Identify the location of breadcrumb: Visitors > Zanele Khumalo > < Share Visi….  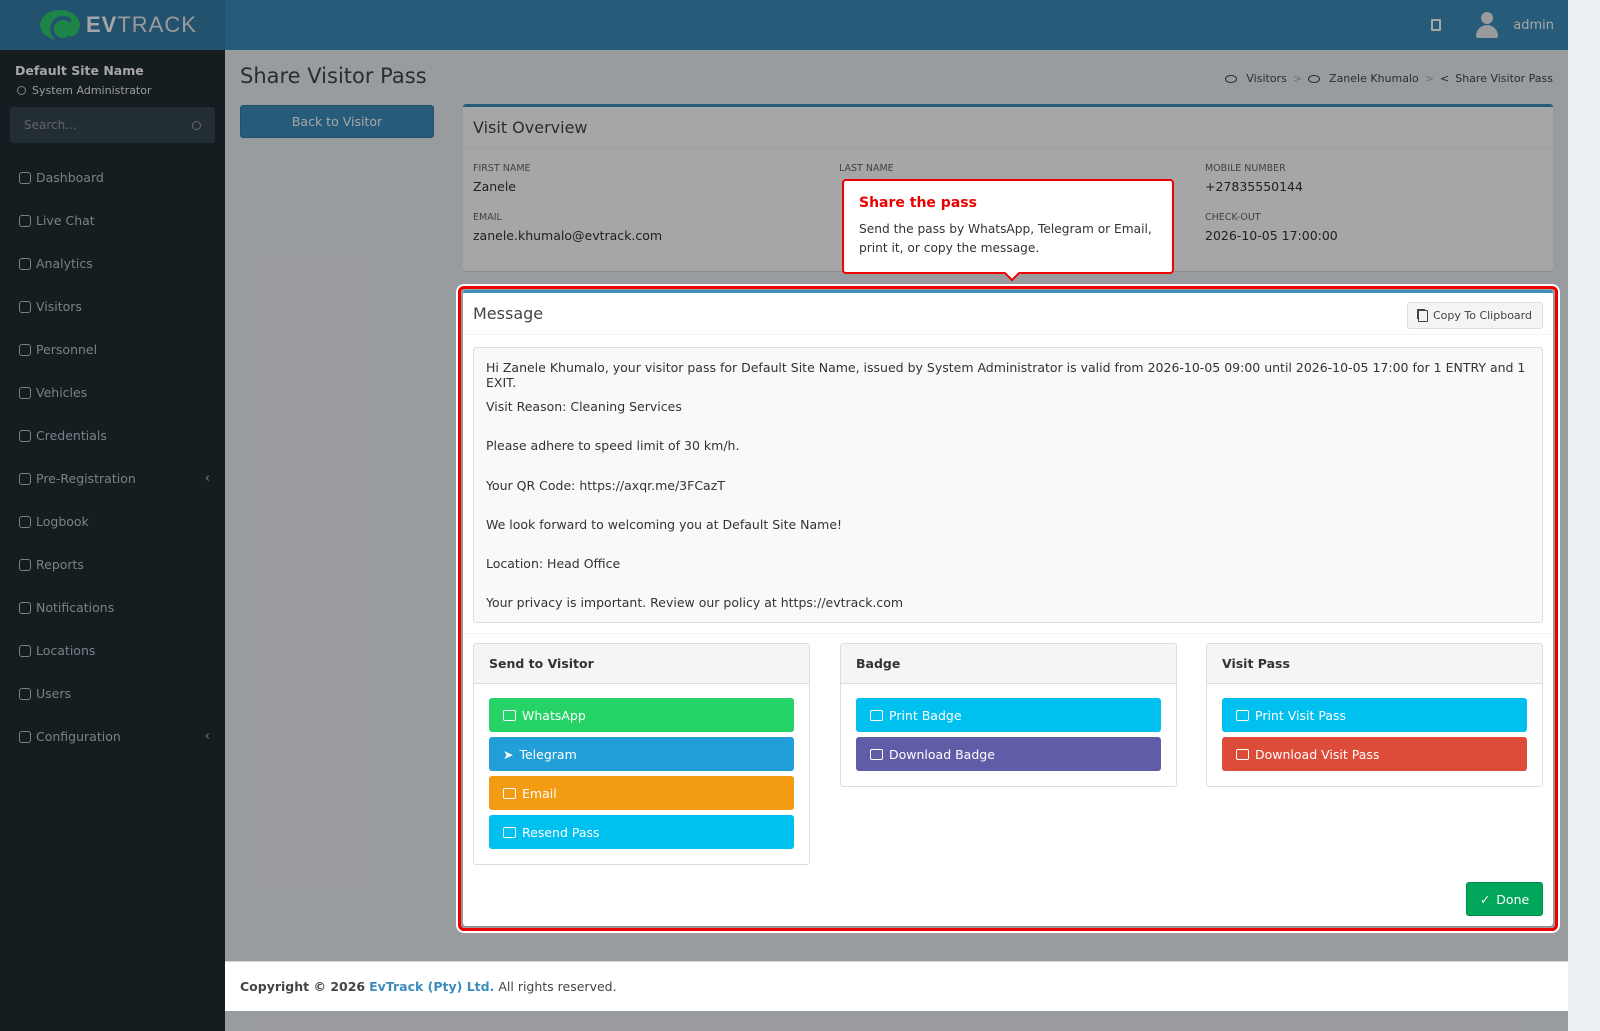
(1389, 78).